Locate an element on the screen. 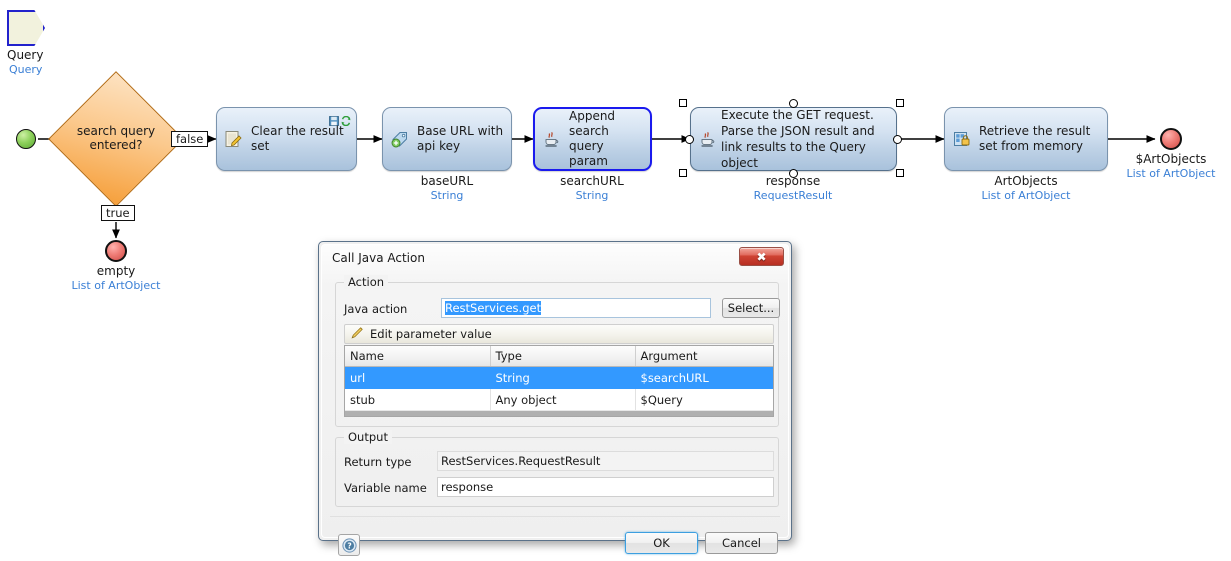  connector-label-true: true is located at coordinates (118, 213).